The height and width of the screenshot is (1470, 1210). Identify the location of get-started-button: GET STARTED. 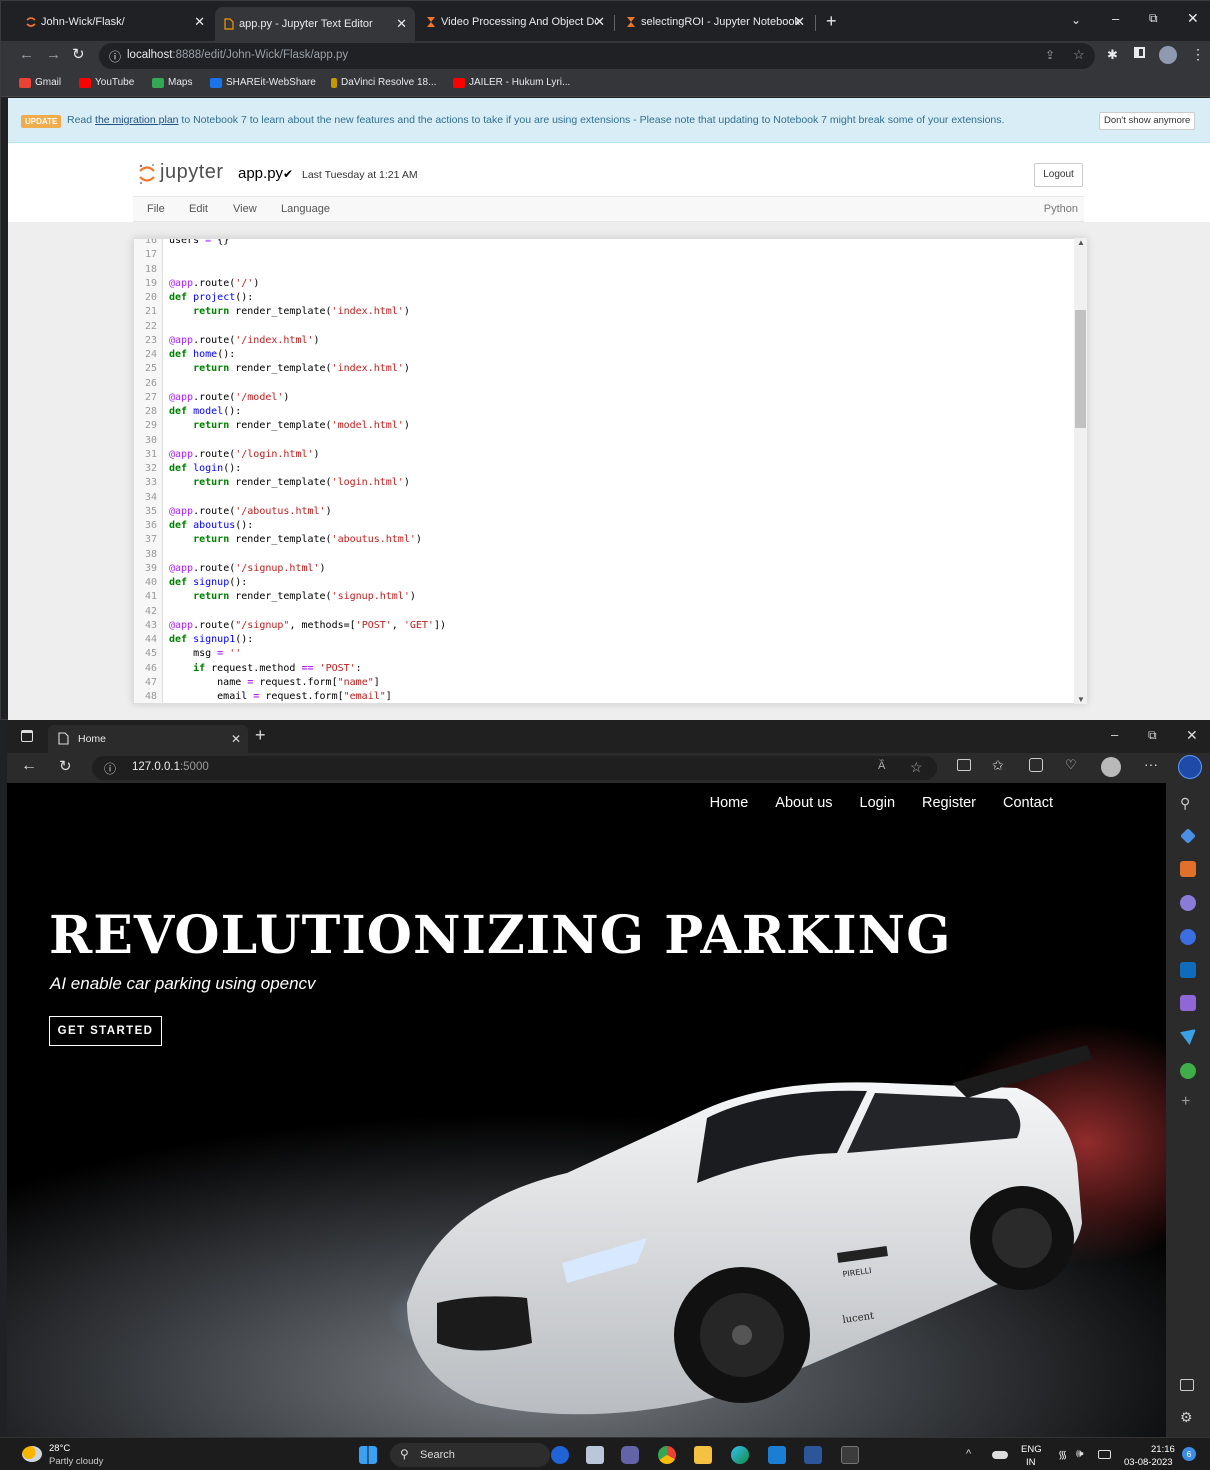
(105, 1031).